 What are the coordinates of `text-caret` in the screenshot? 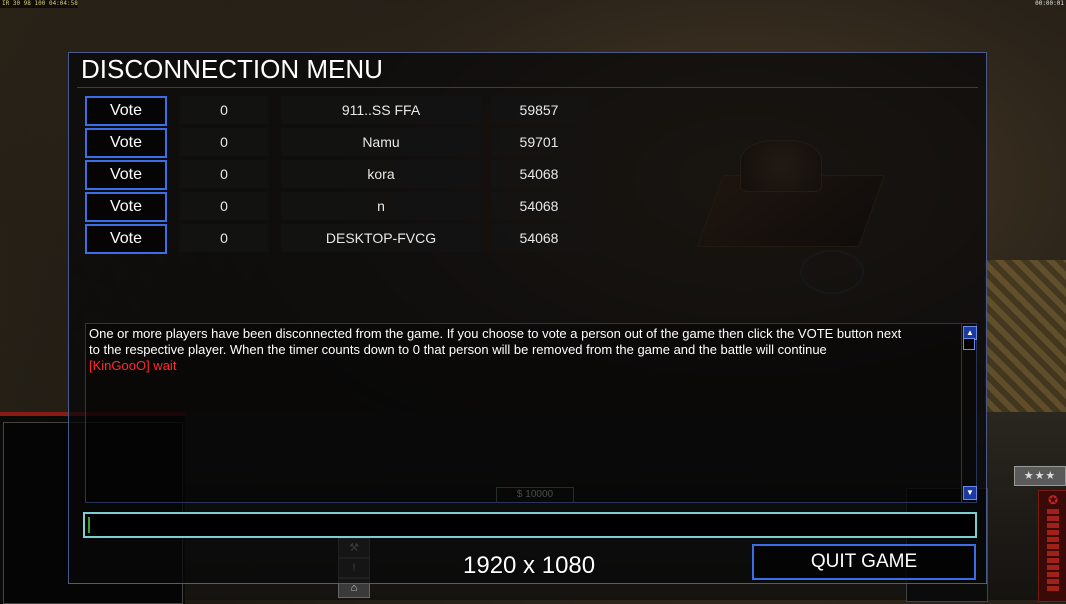 It's located at (89, 525).